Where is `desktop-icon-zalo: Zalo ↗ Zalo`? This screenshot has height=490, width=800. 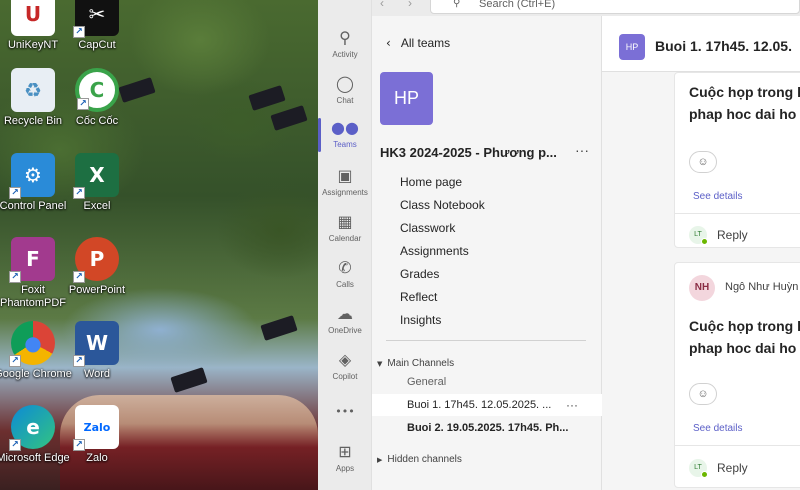 desktop-icon-zalo: Zalo ↗ Zalo is located at coordinates (97, 435).